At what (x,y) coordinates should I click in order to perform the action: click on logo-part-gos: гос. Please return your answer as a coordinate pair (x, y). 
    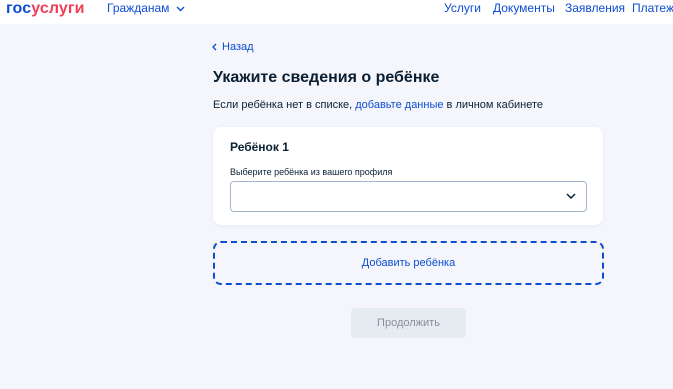
    Looking at the image, I should click on (19, 8).